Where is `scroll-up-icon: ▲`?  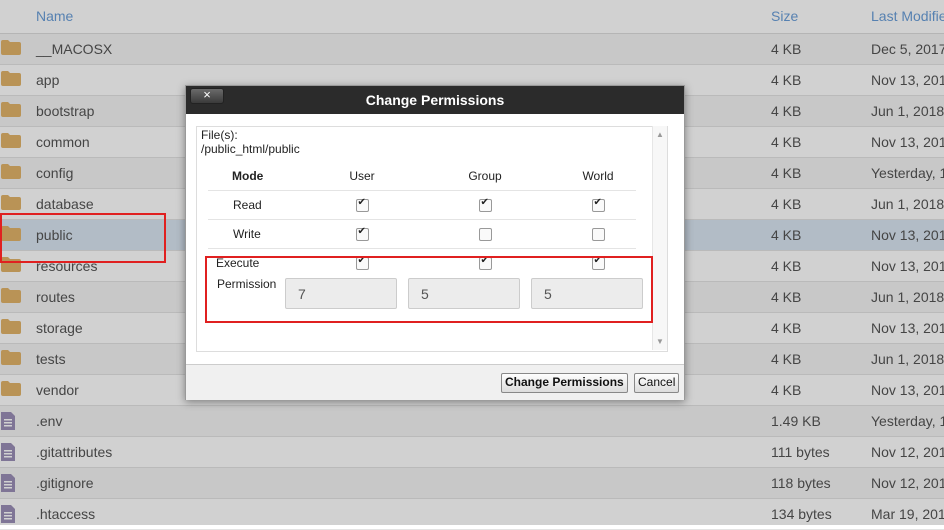 scroll-up-icon: ▲ is located at coordinates (660, 134).